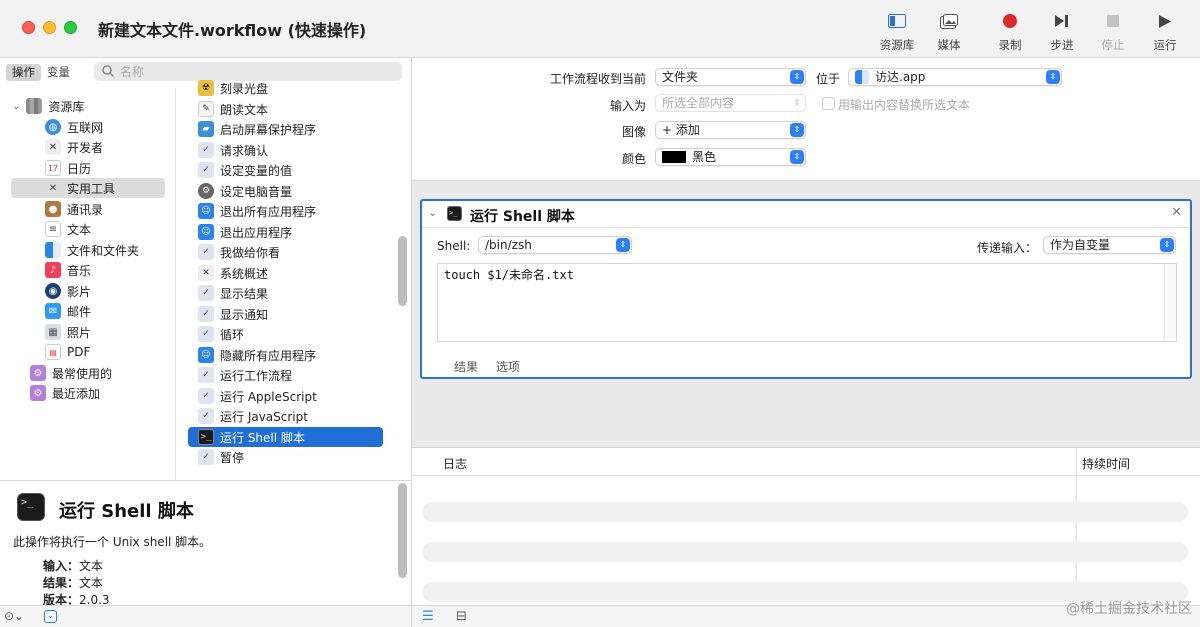  What do you see at coordinates (461, 616) in the screenshot?
I see `split-view-icon: ⊟` at bounding box center [461, 616].